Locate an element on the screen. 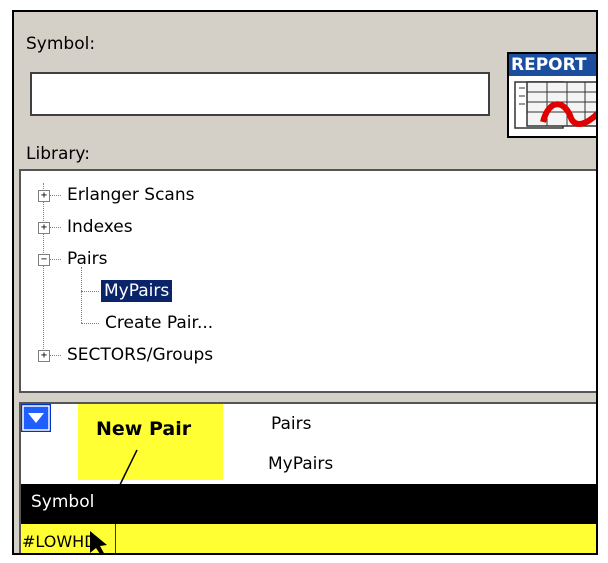 This screenshot has width=608, height=563. symbol-label: Symbol: is located at coordinates (61, 44).